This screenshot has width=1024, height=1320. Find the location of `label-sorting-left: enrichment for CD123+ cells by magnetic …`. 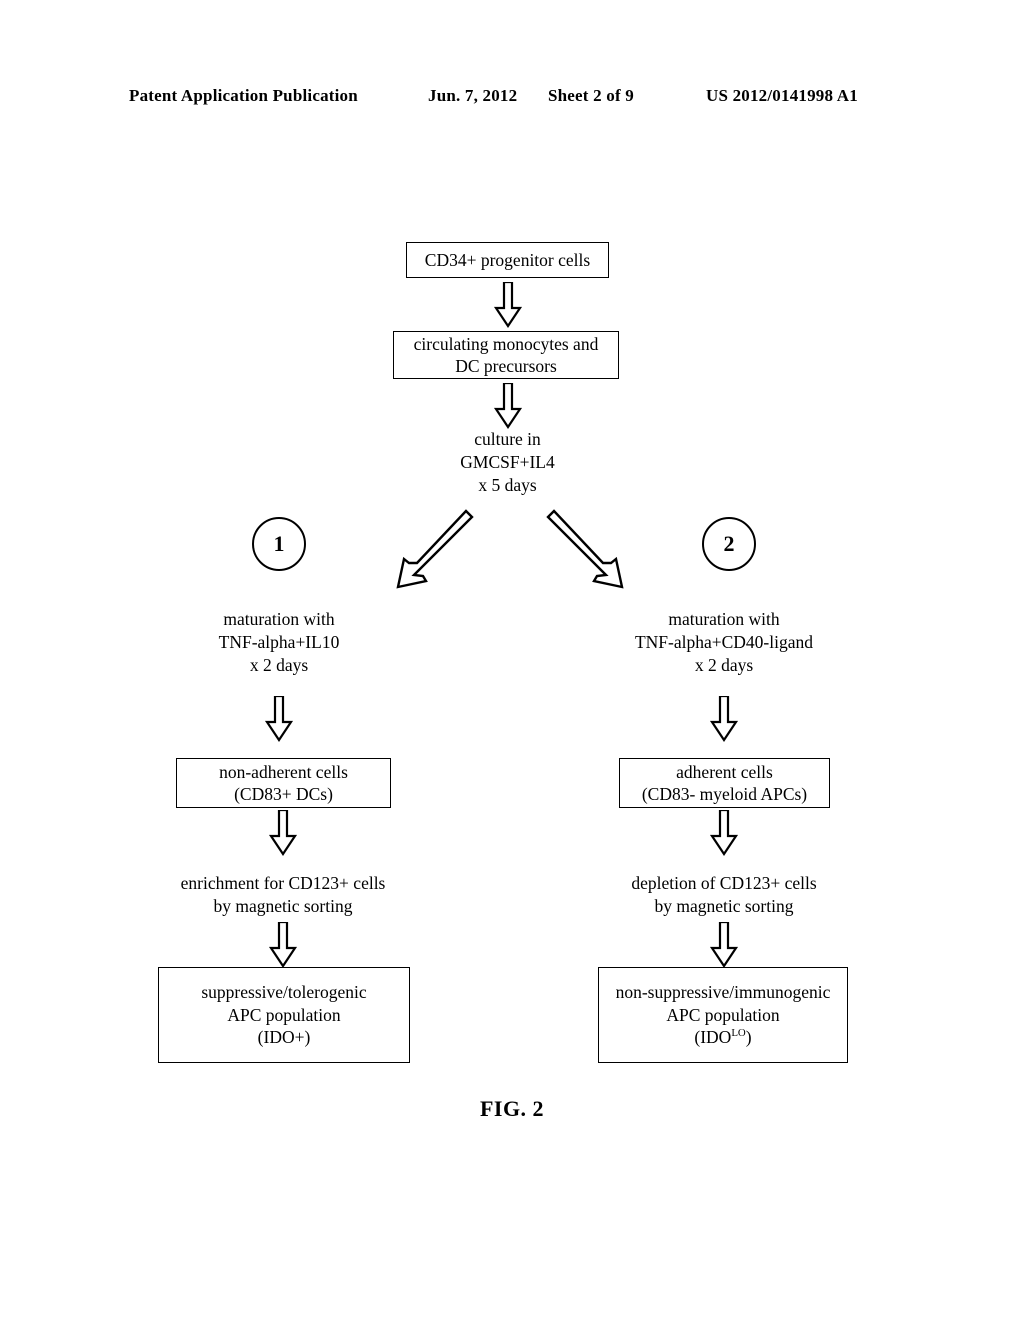

label-sorting-left: enrichment for CD123+ cells by magnetic … is located at coordinates (283, 895).